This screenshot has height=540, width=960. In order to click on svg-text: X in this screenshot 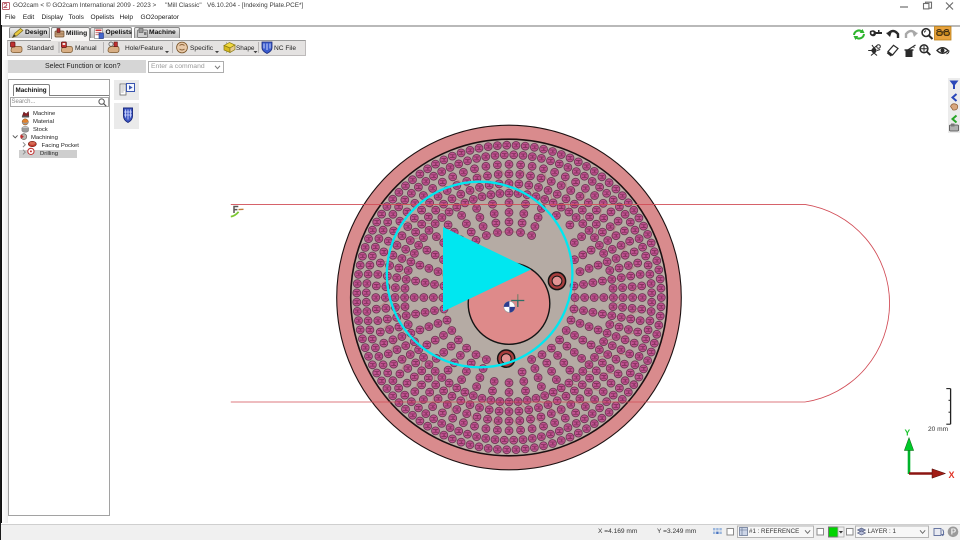, I will do `click(952, 475)`.